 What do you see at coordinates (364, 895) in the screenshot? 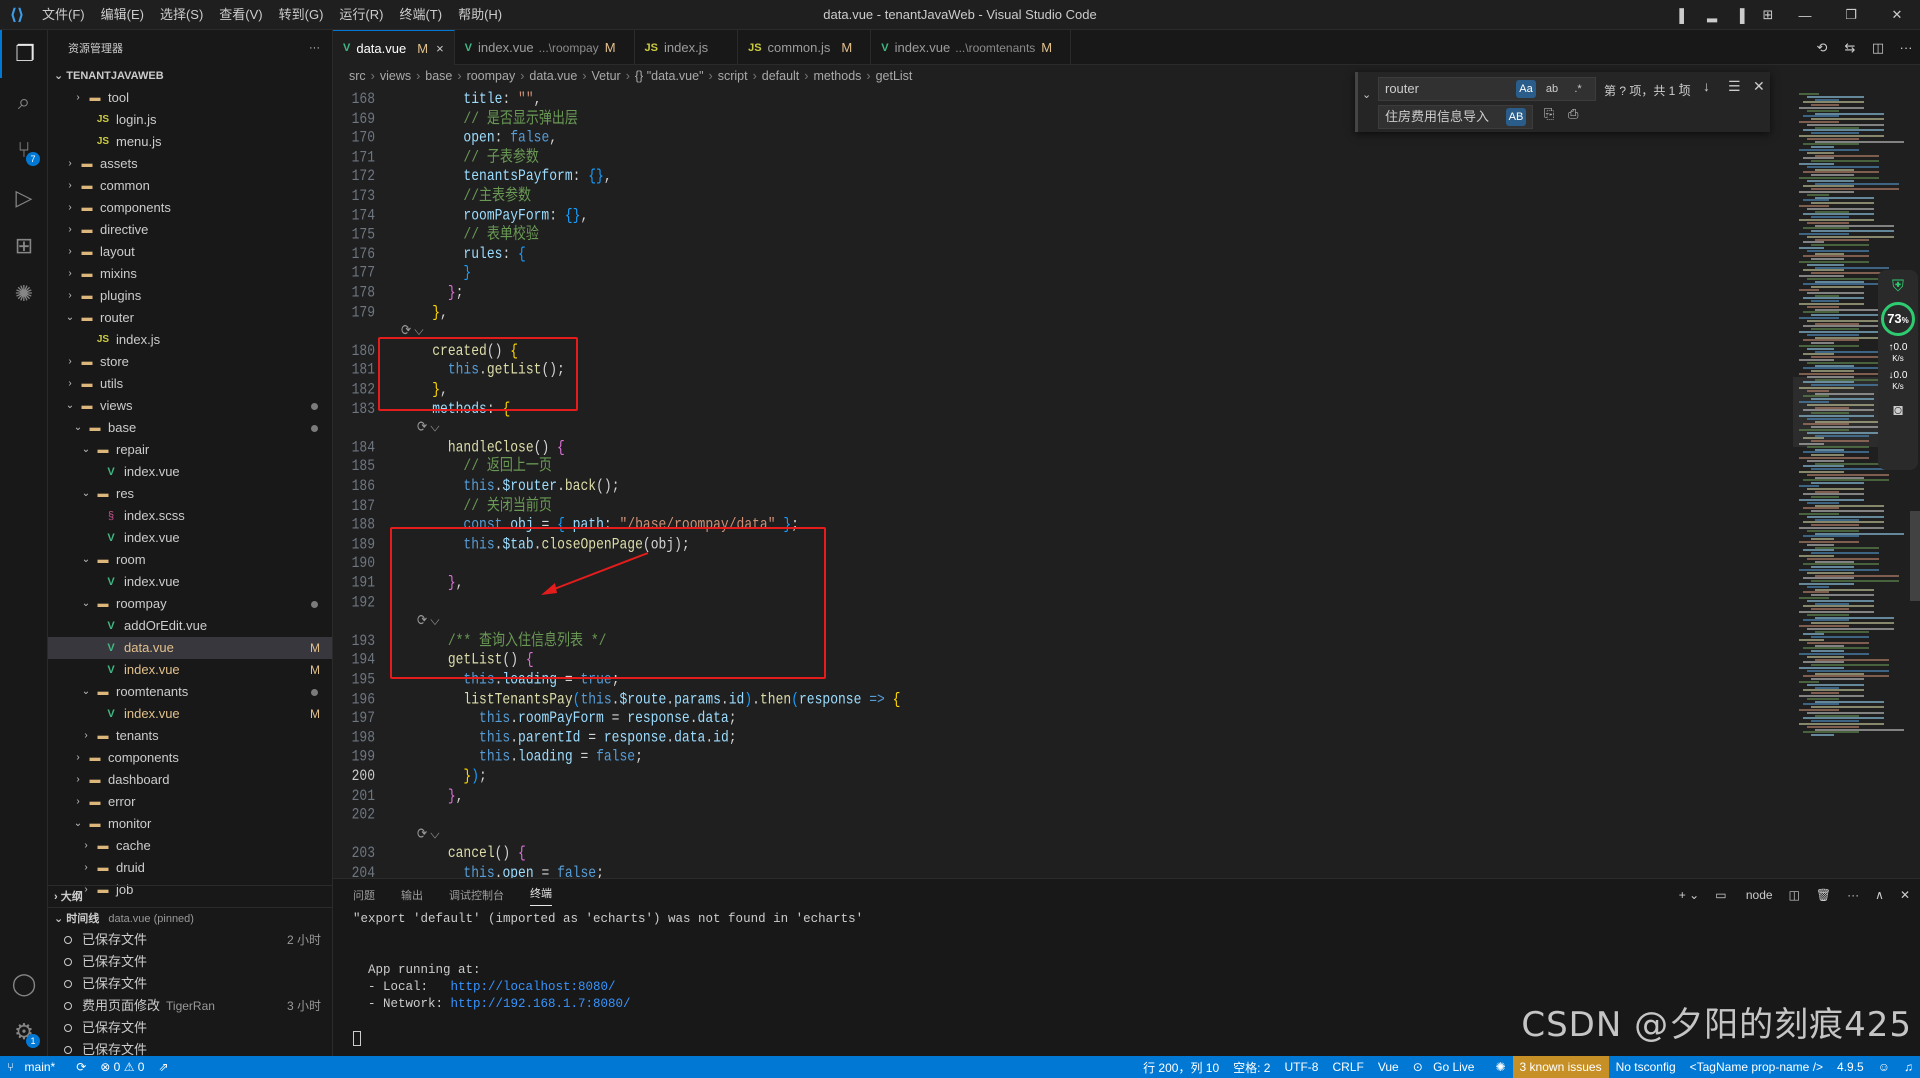
I see `tab-problems: 问题` at bounding box center [364, 895].